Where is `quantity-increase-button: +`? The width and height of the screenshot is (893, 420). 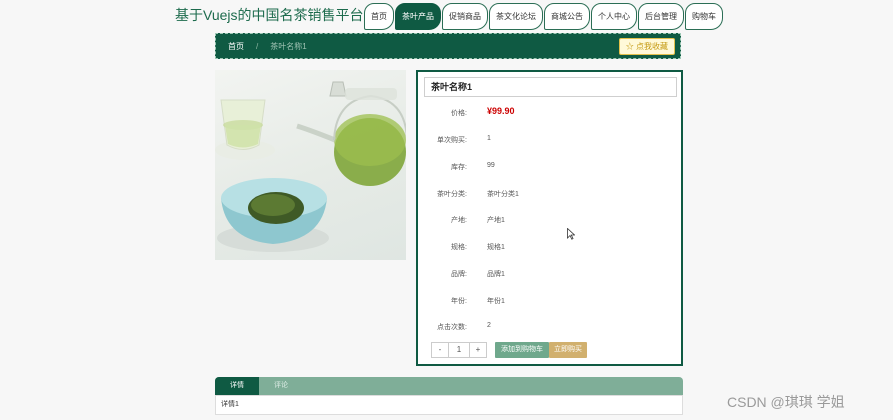 quantity-increase-button: + is located at coordinates (478, 350).